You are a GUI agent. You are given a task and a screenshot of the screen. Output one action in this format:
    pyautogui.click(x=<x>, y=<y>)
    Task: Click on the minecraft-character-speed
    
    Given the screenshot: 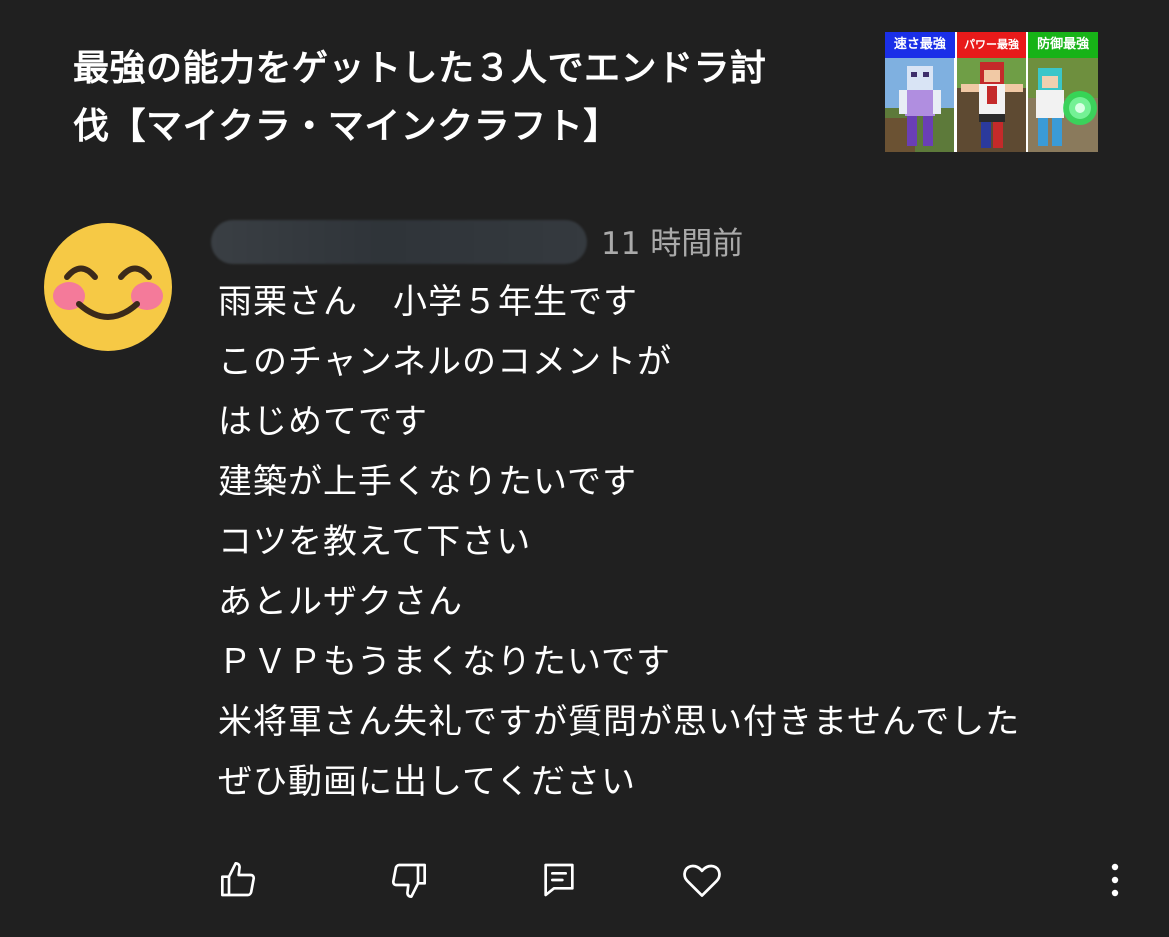 What is the action you would take?
    pyautogui.click(x=919, y=105)
    